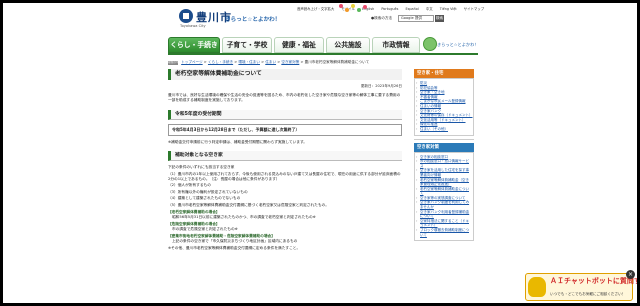 This screenshot has width=640, height=306. Describe the element at coordinates (192, 62) in the screenshot. I see `breadcrumb-link: トップページ` at that location.